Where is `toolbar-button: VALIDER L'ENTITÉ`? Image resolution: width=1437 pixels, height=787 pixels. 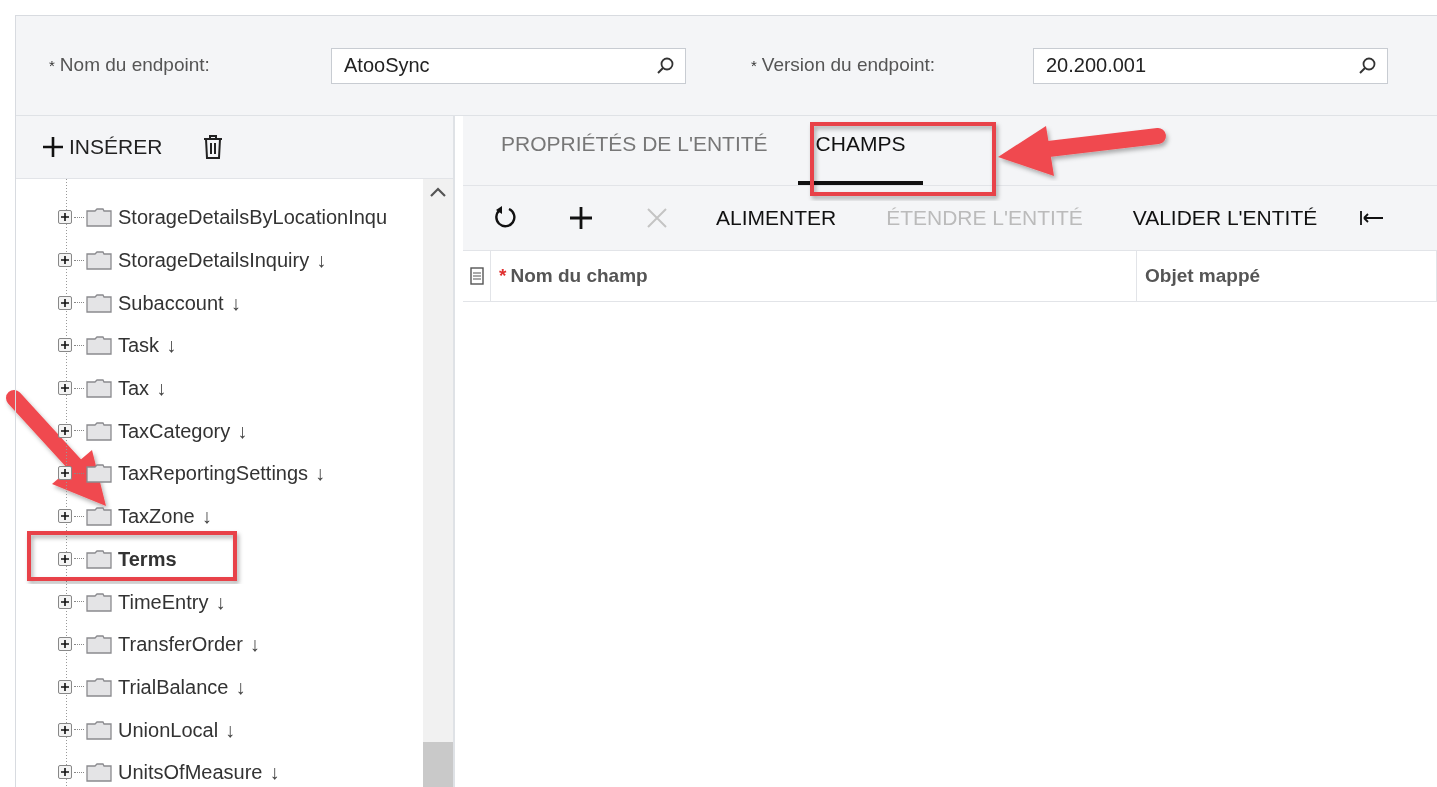 toolbar-button: VALIDER L'ENTITÉ is located at coordinates (1225, 218).